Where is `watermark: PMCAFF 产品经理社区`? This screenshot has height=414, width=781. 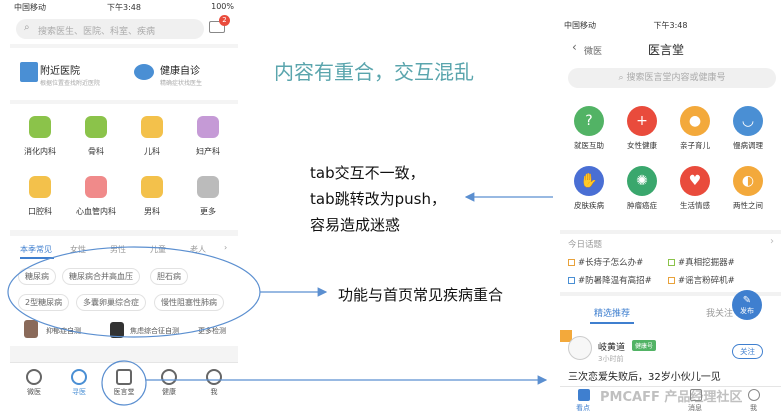
watermark: PMCAFF 产品经理社区 is located at coordinates (671, 397).